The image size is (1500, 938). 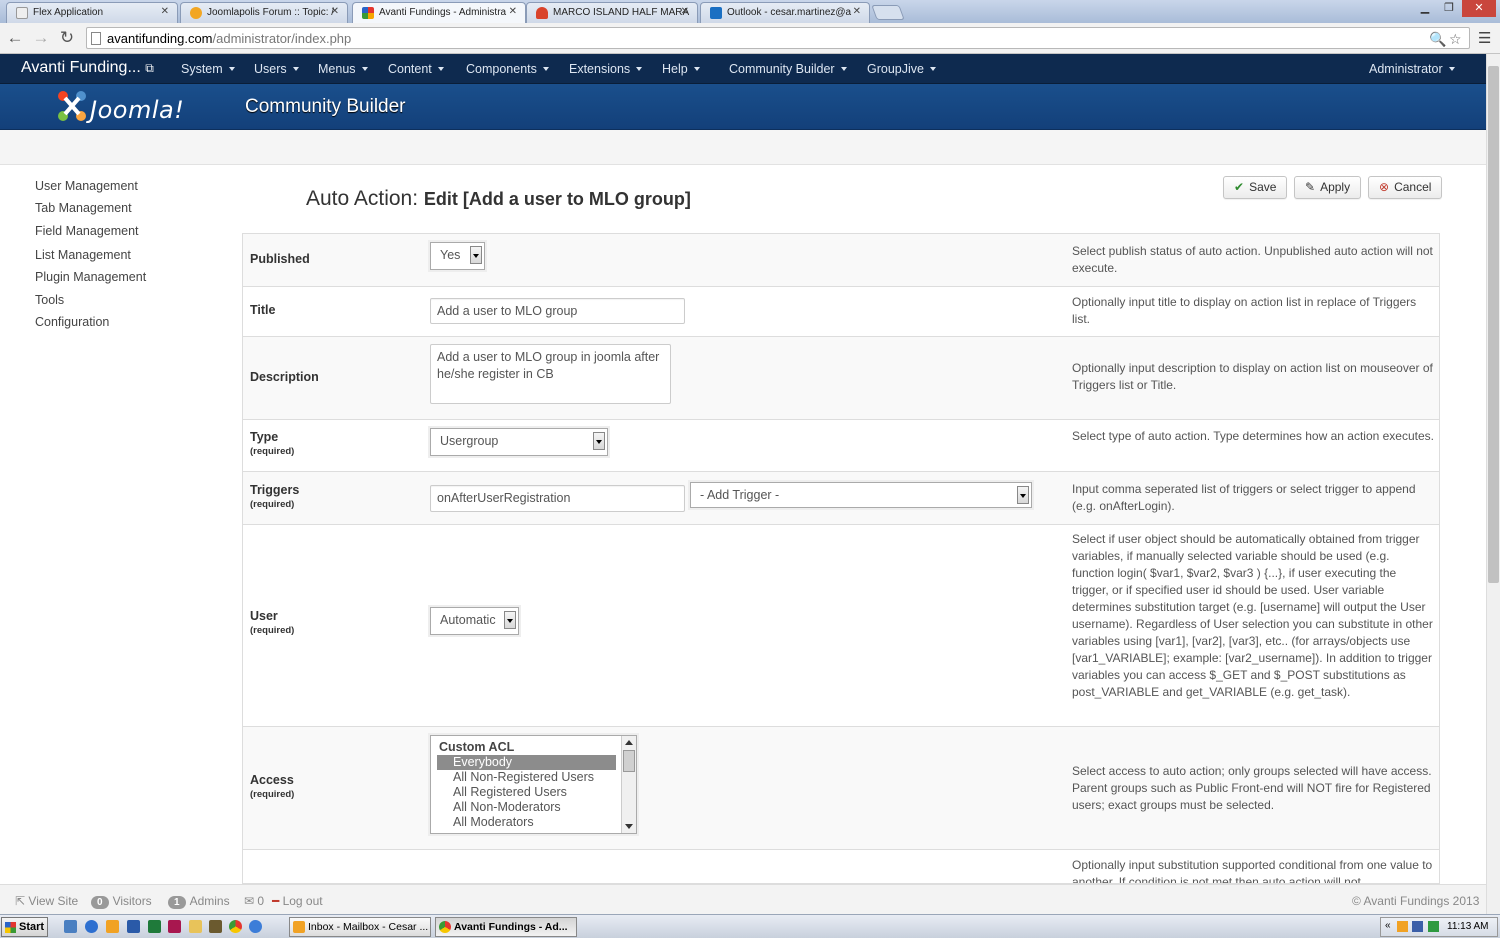 What do you see at coordinates (1479, 8) in the screenshot?
I see `close-window-icon: ✕` at bounding box center [1479, 8].